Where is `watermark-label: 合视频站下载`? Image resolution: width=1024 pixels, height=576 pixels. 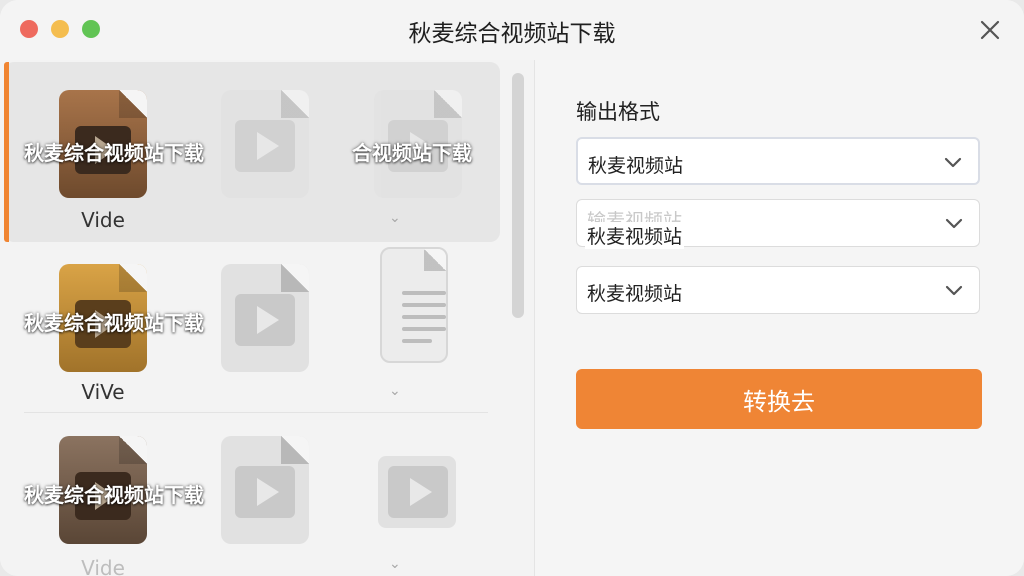 watermark-label: 合视频站下载 is located at coordinates (412, 153).